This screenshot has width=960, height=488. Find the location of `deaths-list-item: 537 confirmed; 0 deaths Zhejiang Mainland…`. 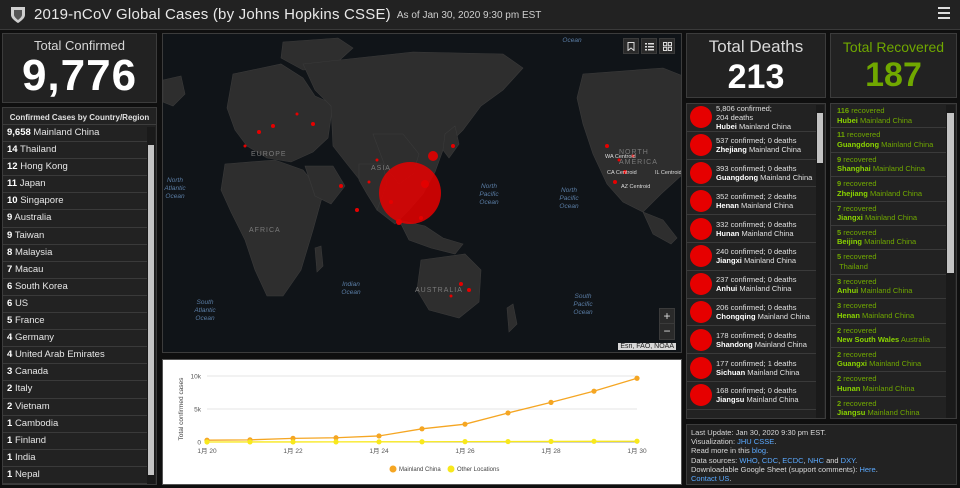

deaths-list-item: 537 confirmed; 0 deaths Zhejiang Mainland… is located at coordinates (752, 146).